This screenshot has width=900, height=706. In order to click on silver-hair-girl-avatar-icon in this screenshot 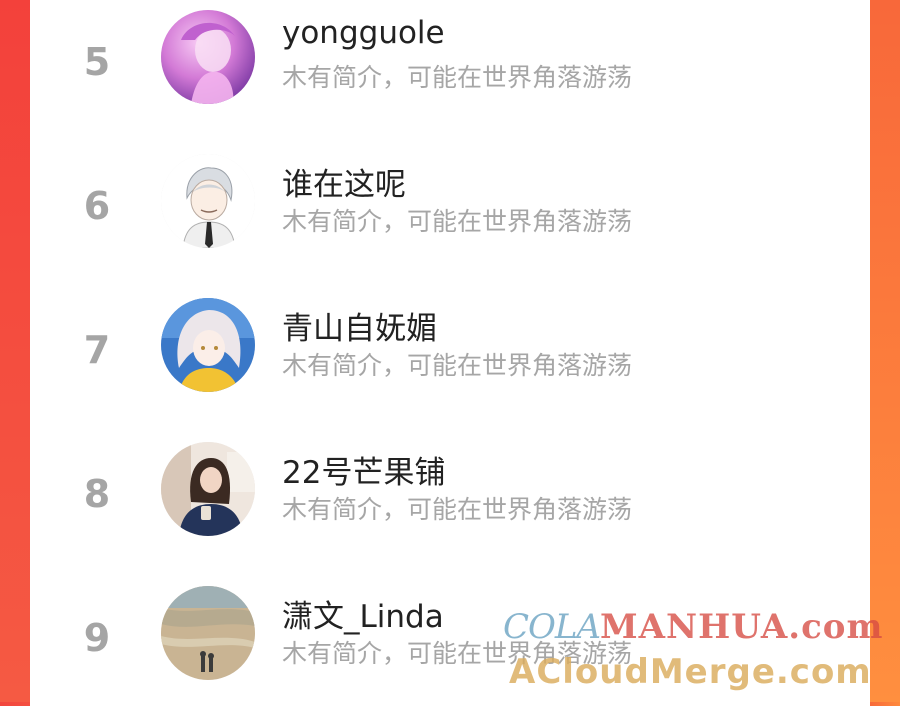, I will do `click(208, 345)`.